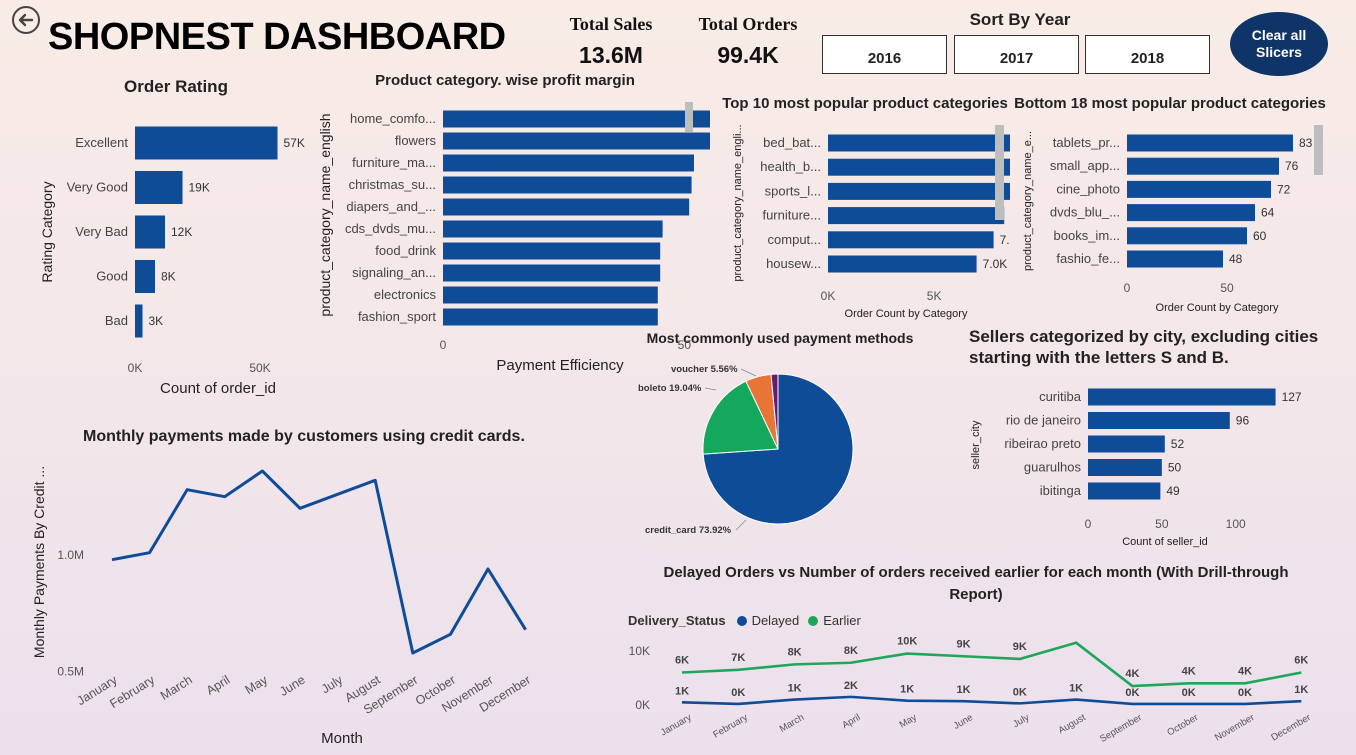  What do you see at coordinates (1076, 689) in the screenshot?
I see `label-delayed-7: 1K` at bounding box center [1076, 689].